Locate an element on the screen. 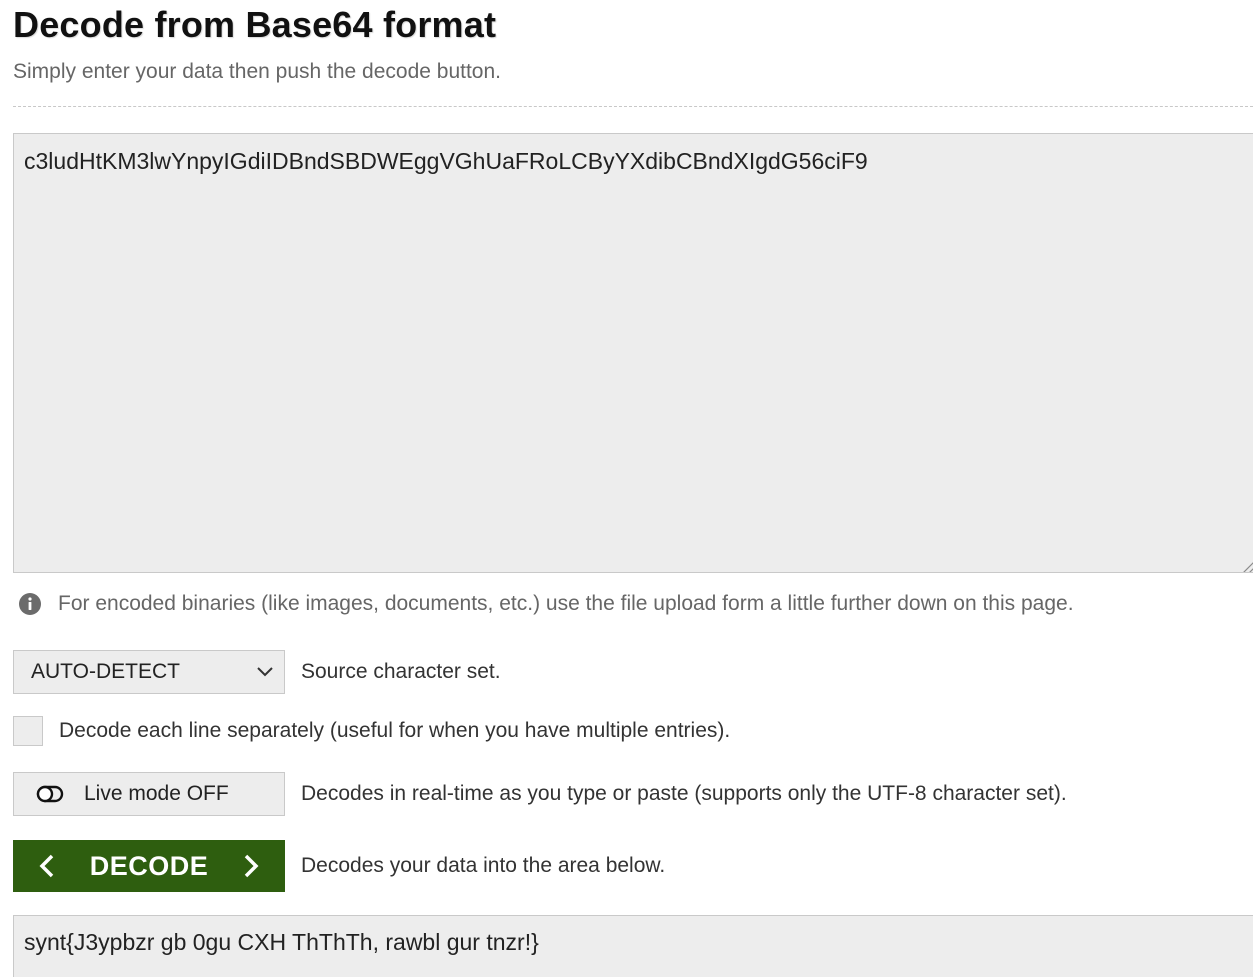 The height and width of the screenshot is (977, 1253). live-mode-toggle-button: Live mode OFF is located at coordinates (149, 794).